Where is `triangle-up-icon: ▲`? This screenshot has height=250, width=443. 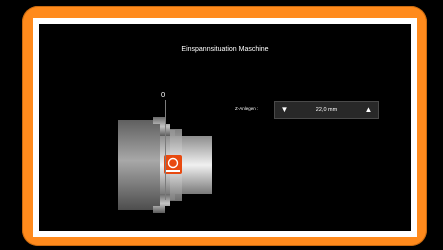
triangle-up-icon: ▲ is located at coordinates (368, 110).